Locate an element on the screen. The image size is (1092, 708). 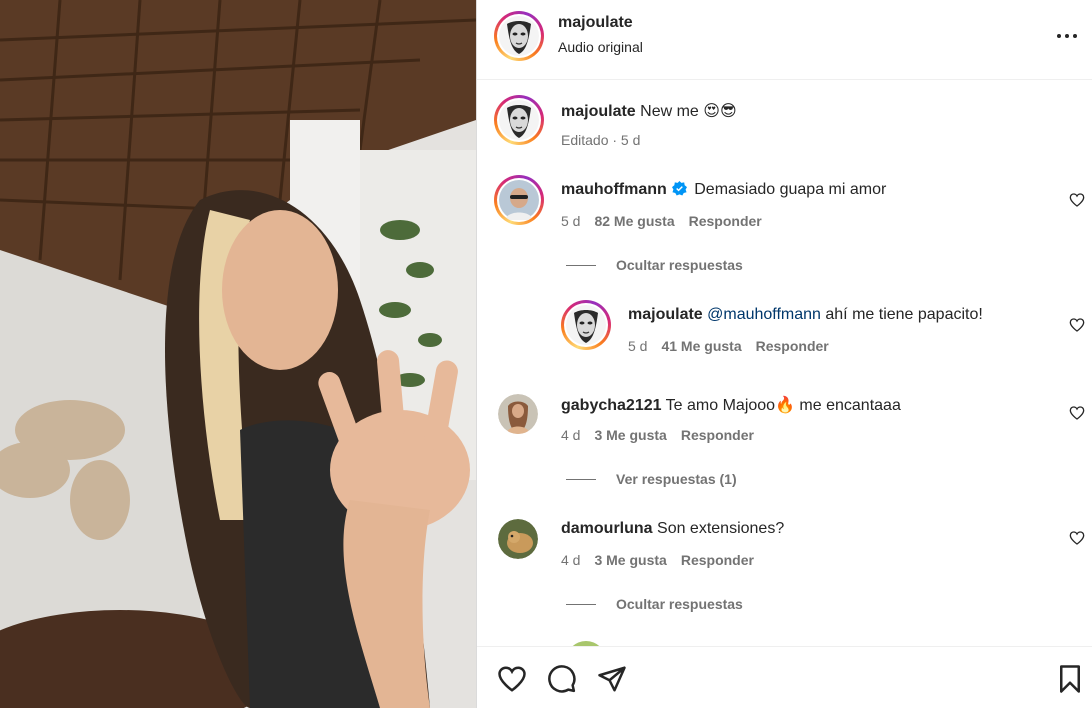
comment-username: gabycha2121 is located at coordinates (611, 405).